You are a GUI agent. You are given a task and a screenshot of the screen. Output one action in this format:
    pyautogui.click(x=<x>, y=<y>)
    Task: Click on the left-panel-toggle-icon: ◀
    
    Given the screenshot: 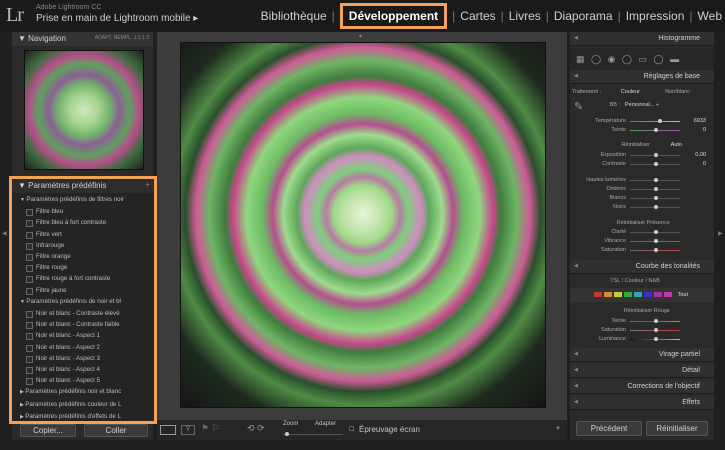 What is the action you would take?
    pyautogui.click(x=4, y=233)
    